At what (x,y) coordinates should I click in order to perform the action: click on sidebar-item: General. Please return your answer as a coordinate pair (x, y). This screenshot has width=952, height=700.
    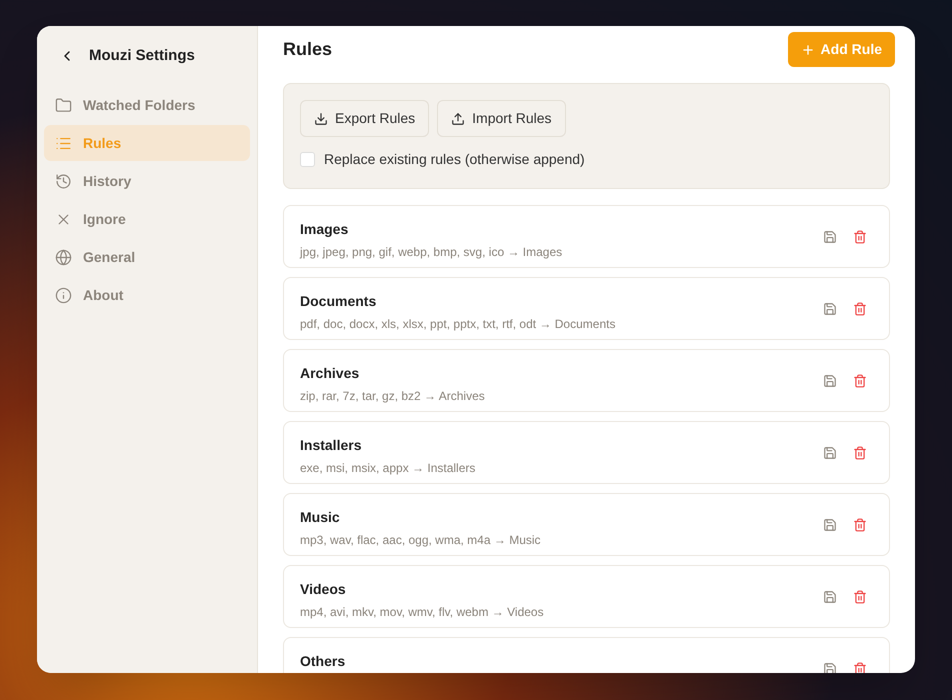
    Looking at the image, I should click on (147, 257).